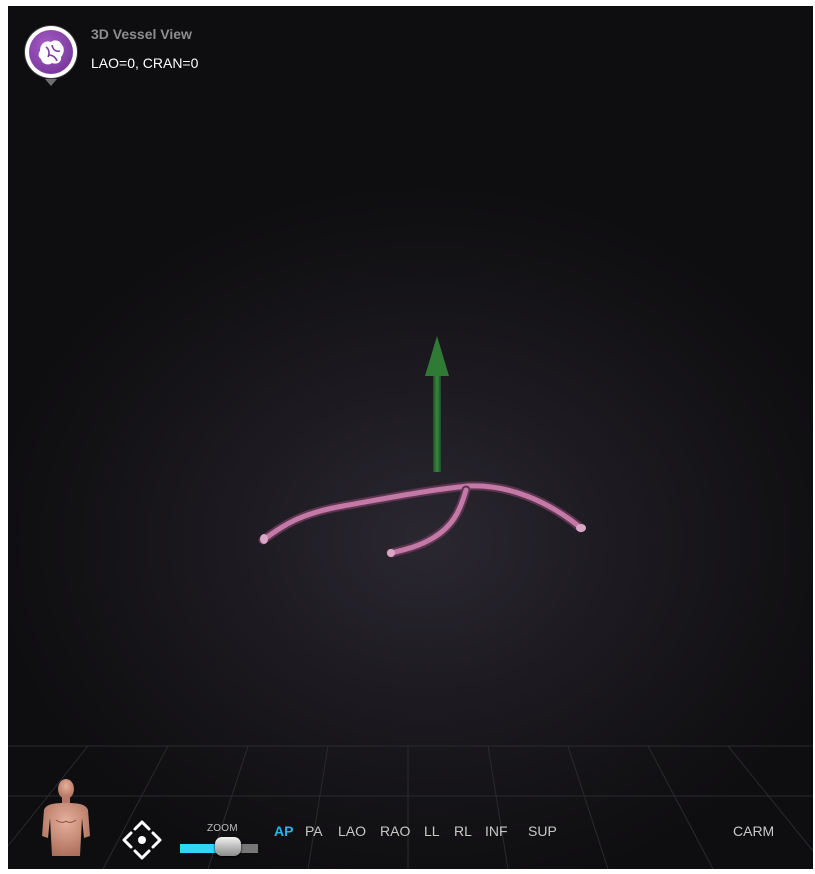 This screenshot has height=874, width=815. What do you see at coordinates (432, 831) in the screenshot?
I see `view-button-ll: LL` at bounding box center [432, 831].